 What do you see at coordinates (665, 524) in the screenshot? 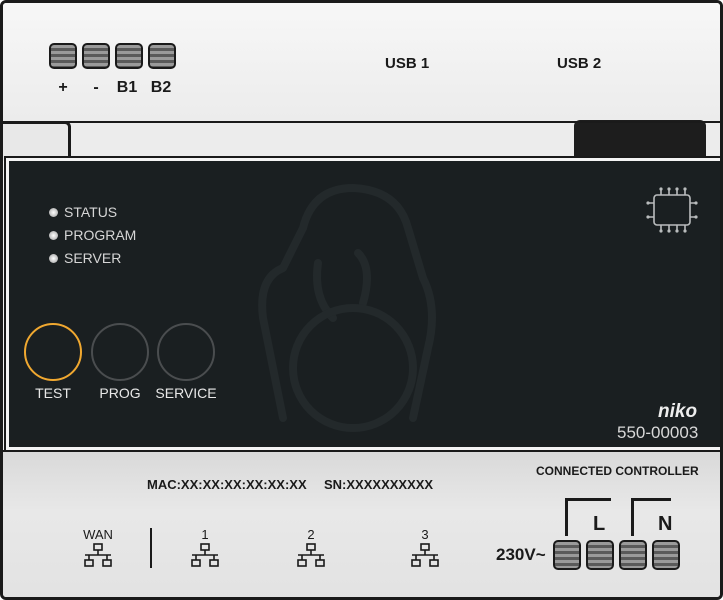
I see `n-label: N` at bounding box center [665, 524].